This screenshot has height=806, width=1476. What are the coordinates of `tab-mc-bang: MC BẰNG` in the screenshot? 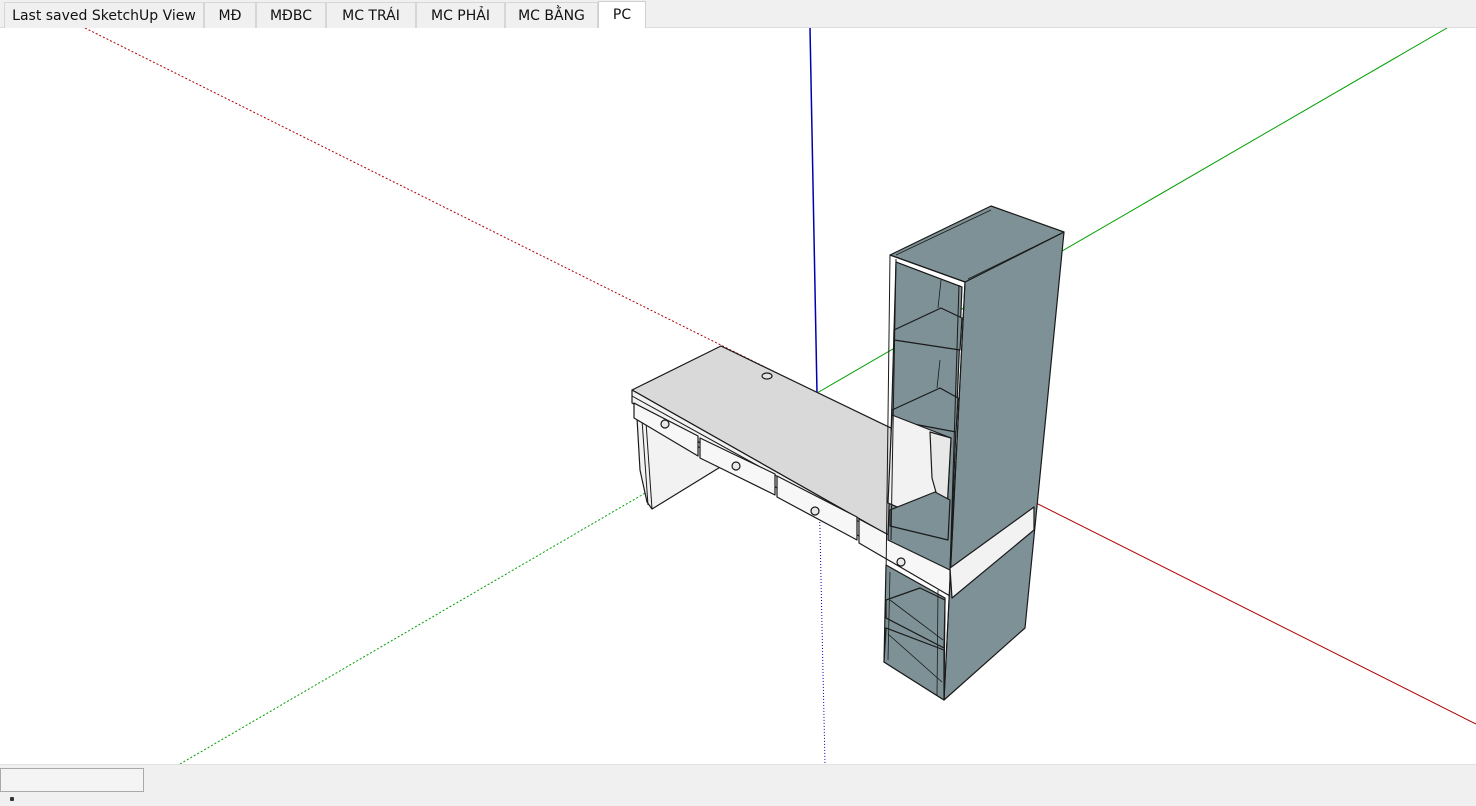 It's located at (551, 15).